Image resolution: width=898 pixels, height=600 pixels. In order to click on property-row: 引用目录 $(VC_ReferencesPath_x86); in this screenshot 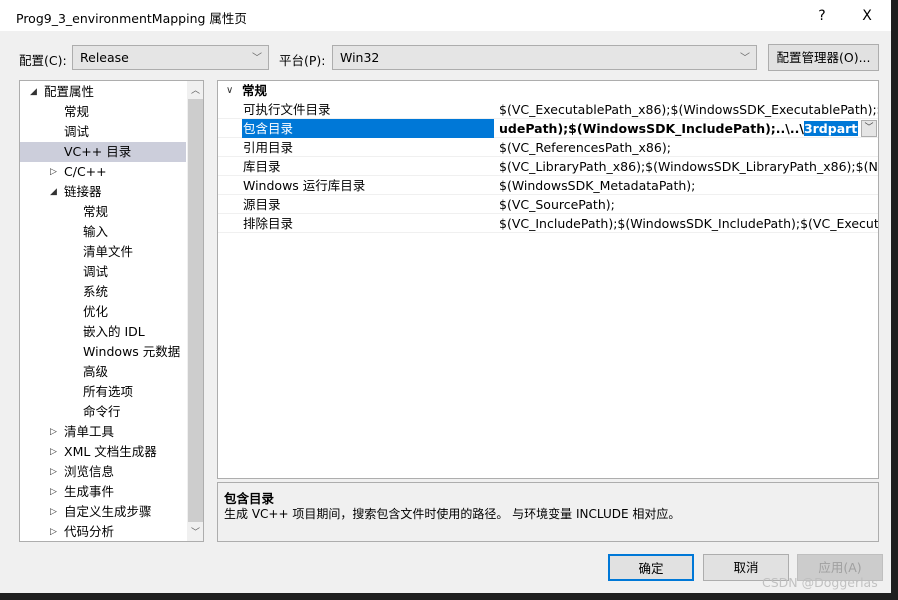, I will do `click(548, 147)`.